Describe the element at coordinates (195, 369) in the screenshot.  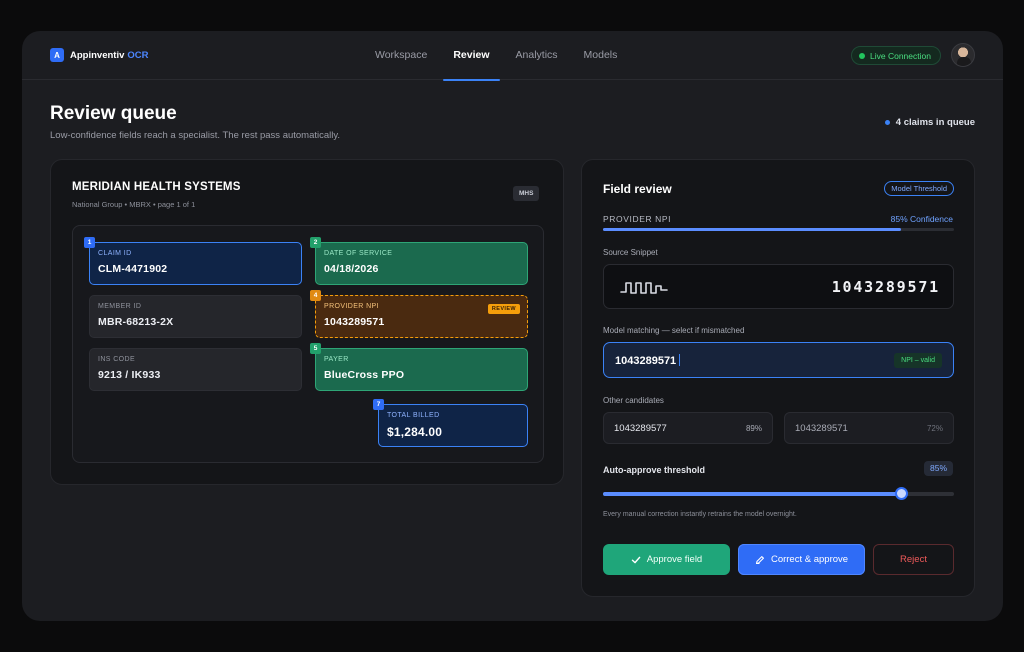
I see `field-ins-code: INS CODE 9213 / IK933` at that location.